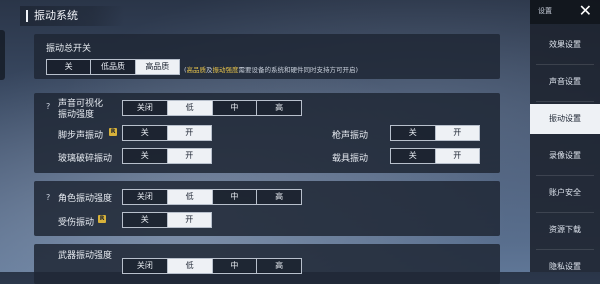 Image resolution: width=600 pixels, height=284 pixels. Describe the element at coordinates (72, 16) in the screenshot. I see `section-title: 振动系统` at that location.